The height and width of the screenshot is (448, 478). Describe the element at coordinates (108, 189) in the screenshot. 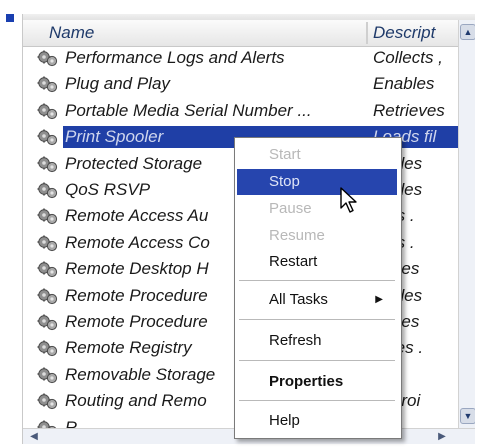

I see `service-name: QoS RSVP` at that location.